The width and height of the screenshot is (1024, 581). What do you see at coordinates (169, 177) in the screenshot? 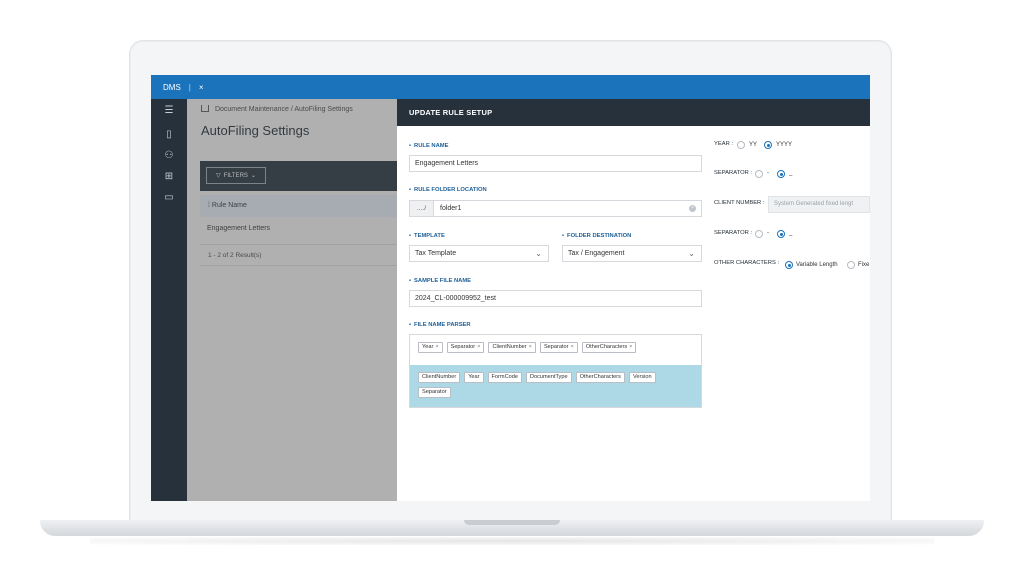
I see `inbox-icon: ⊞` at bounding box center [169, 177].